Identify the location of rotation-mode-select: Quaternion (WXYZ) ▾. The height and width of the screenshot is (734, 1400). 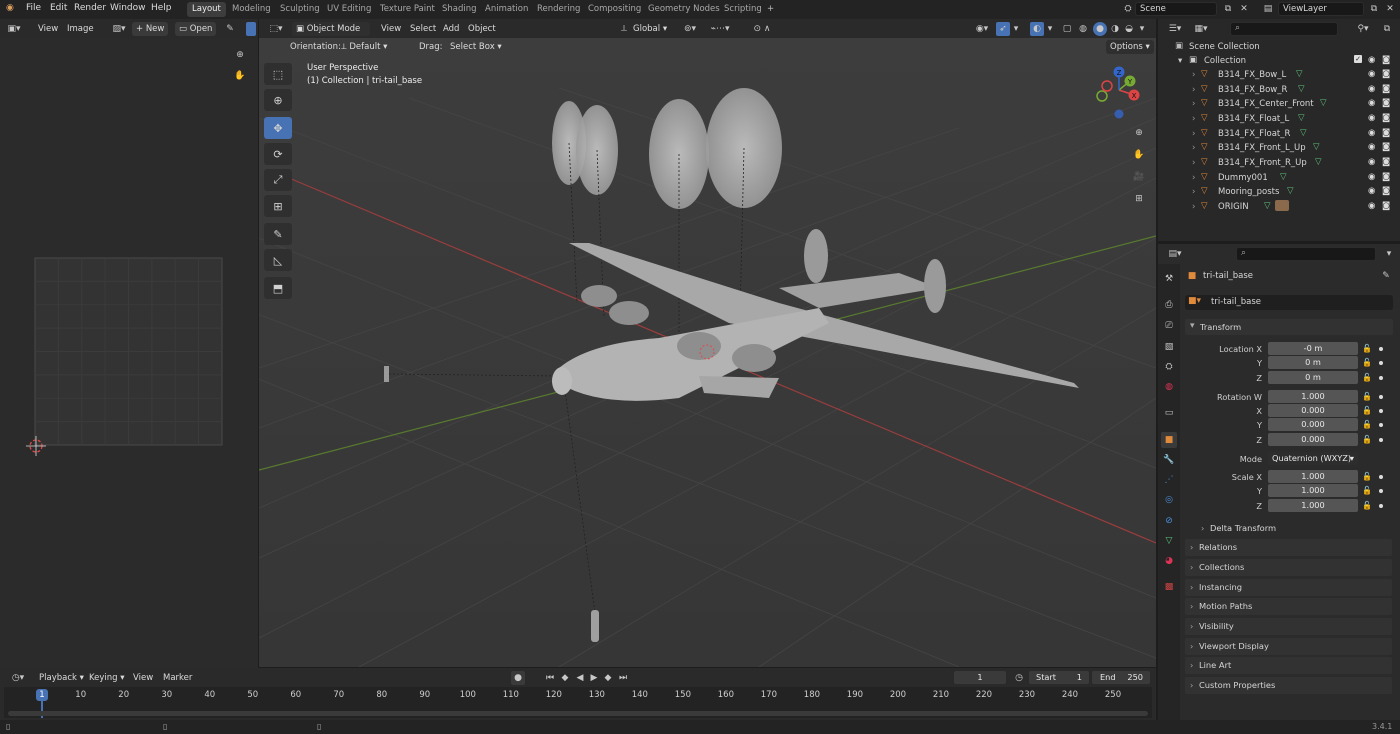
(1313, 458).